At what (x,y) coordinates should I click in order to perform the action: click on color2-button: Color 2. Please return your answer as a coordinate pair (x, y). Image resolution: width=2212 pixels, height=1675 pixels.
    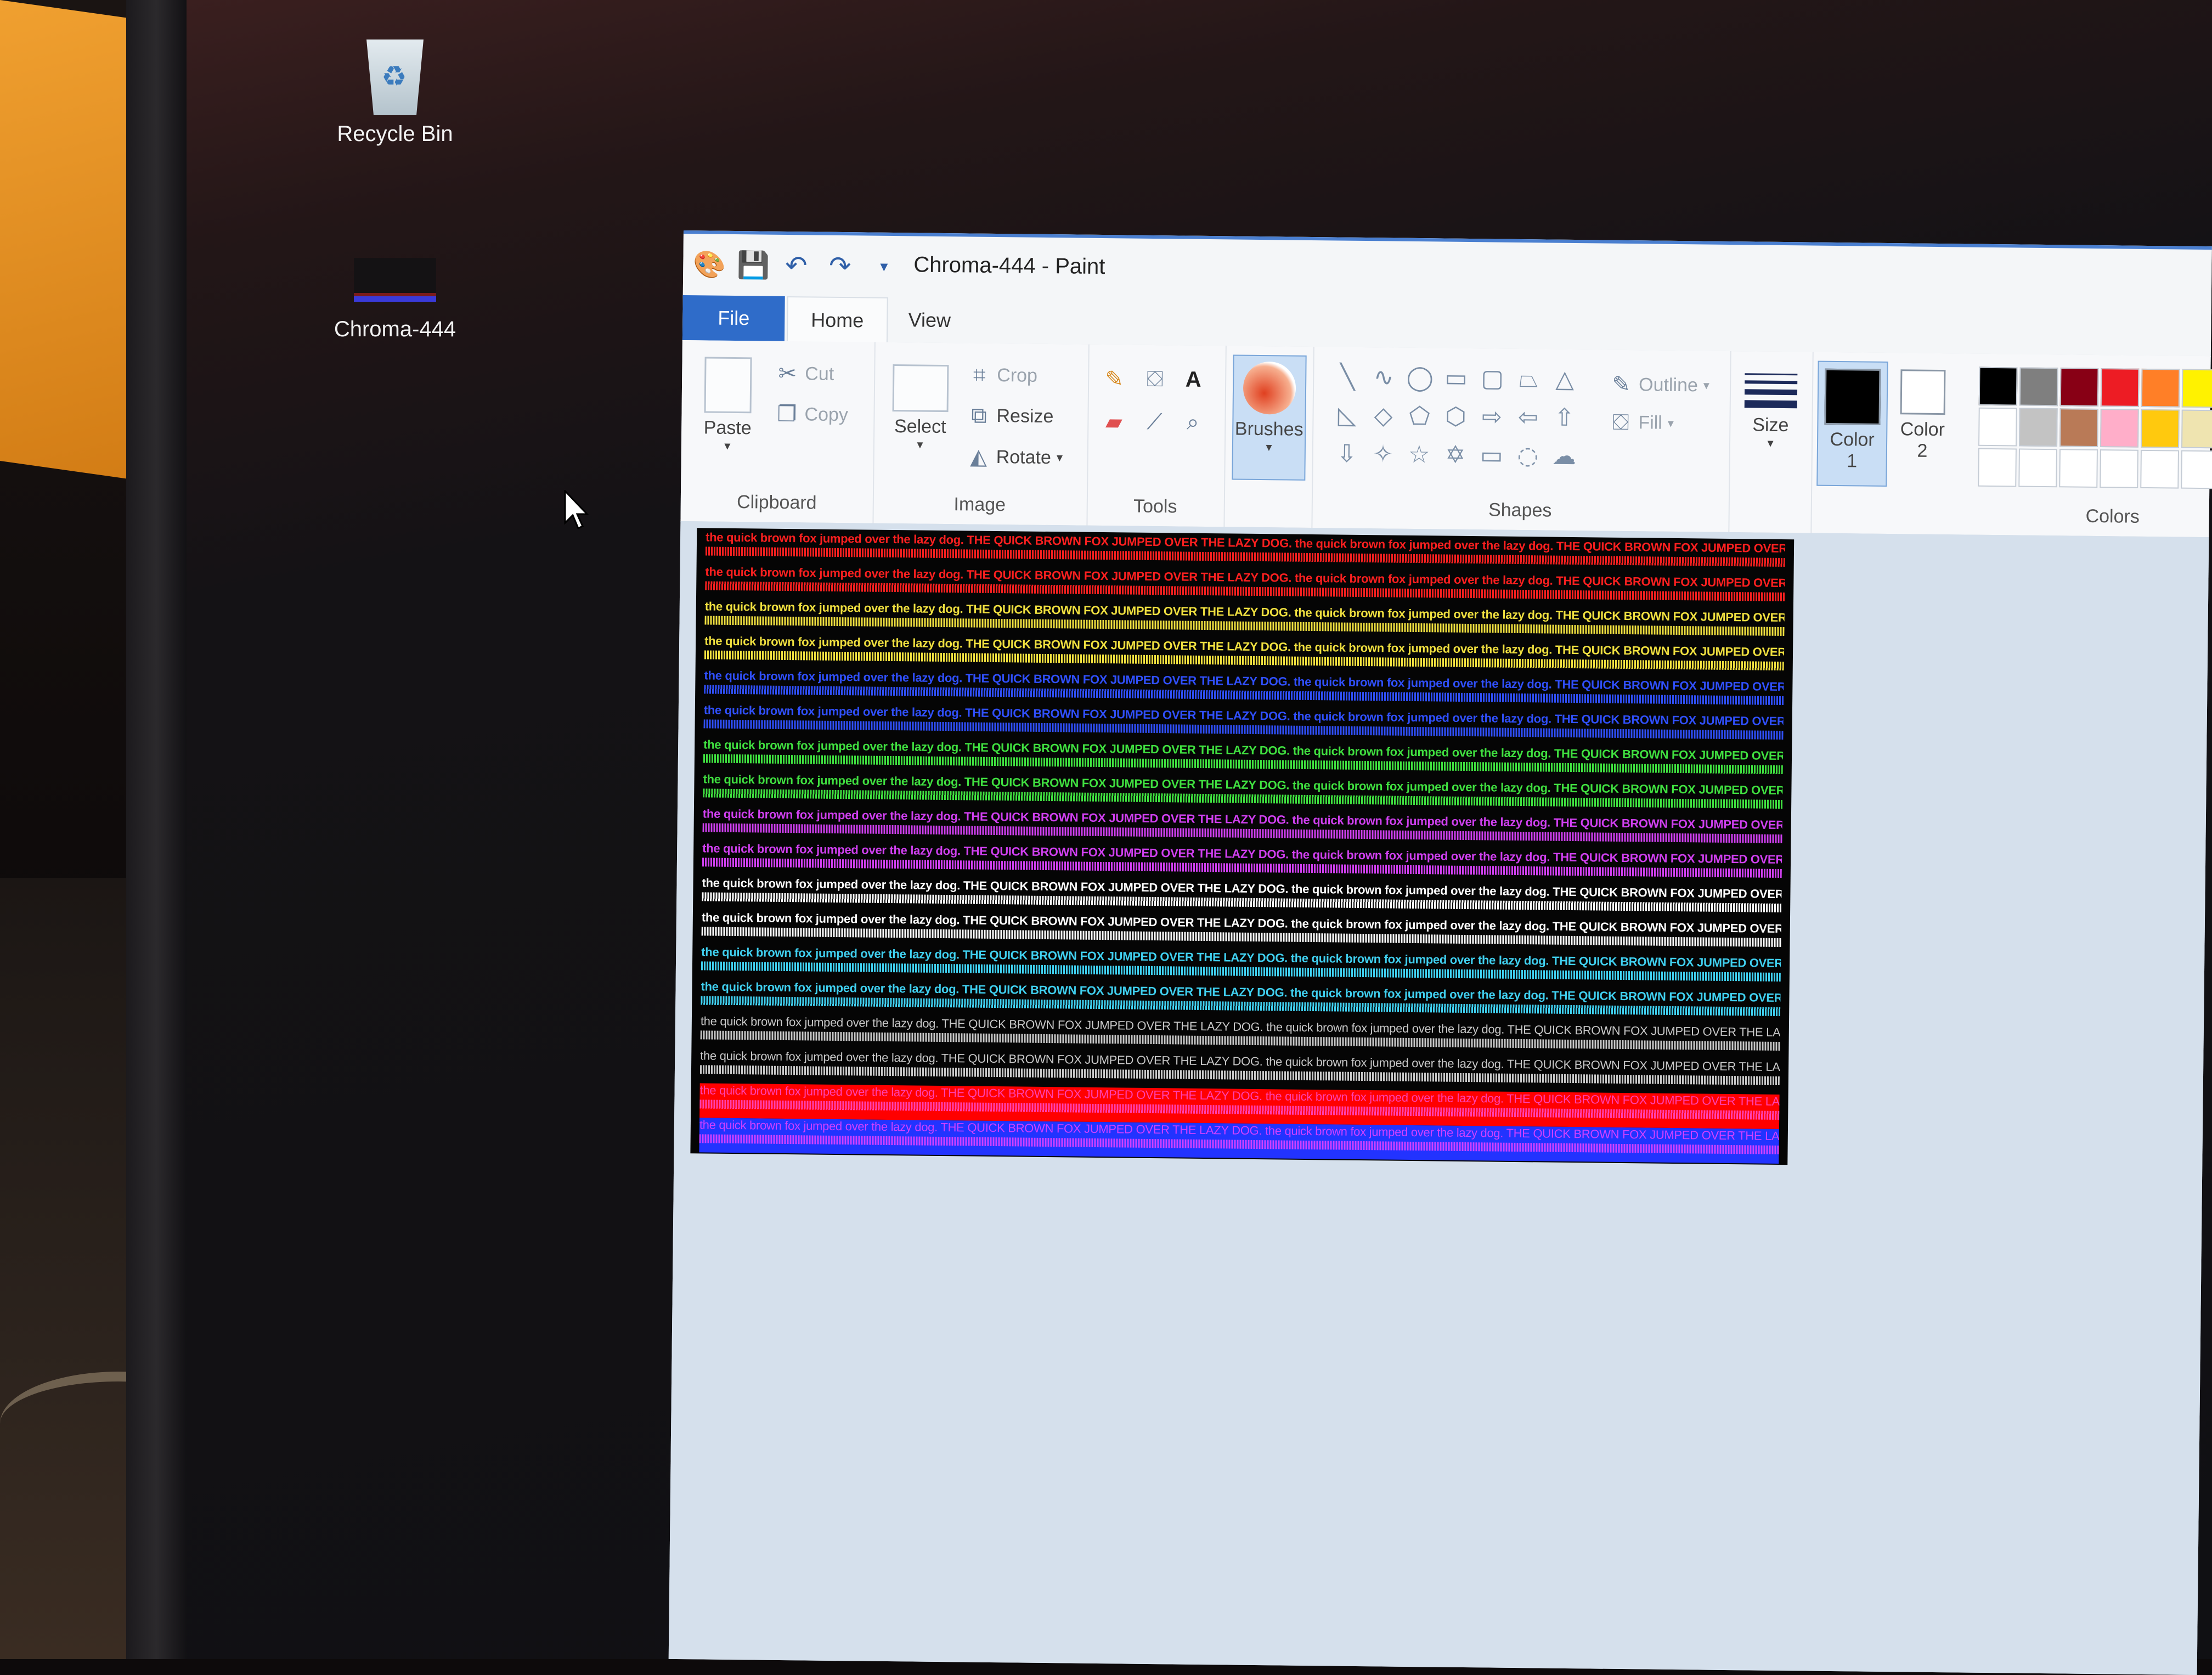
    Looking at the image, I should click on (1923, 412).